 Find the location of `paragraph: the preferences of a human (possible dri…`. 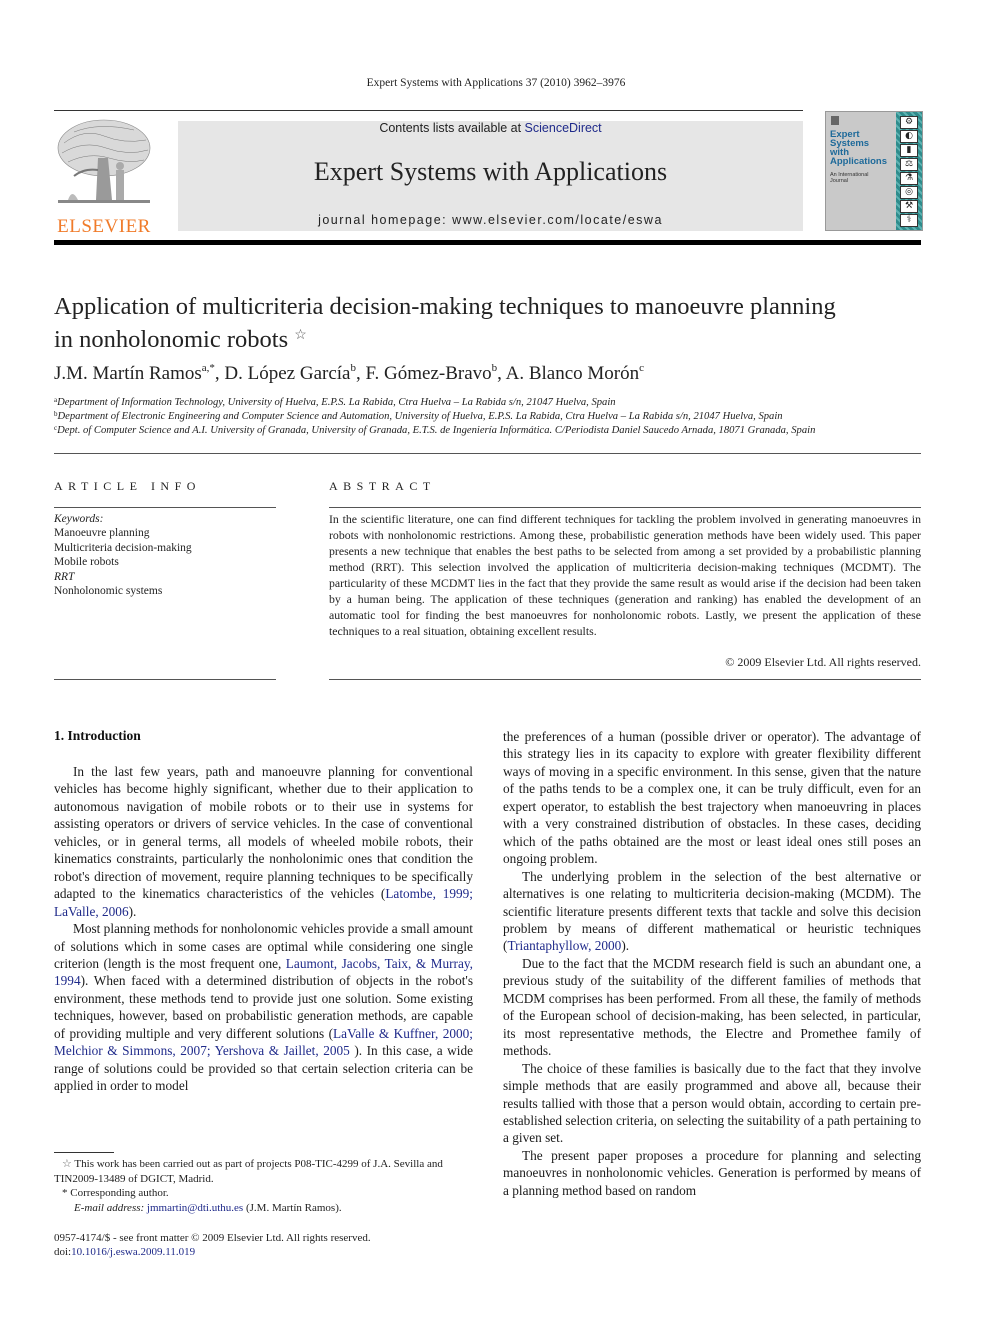

paragraph: the preferences of a human (possible dri… is located at coordinates (712, 798).